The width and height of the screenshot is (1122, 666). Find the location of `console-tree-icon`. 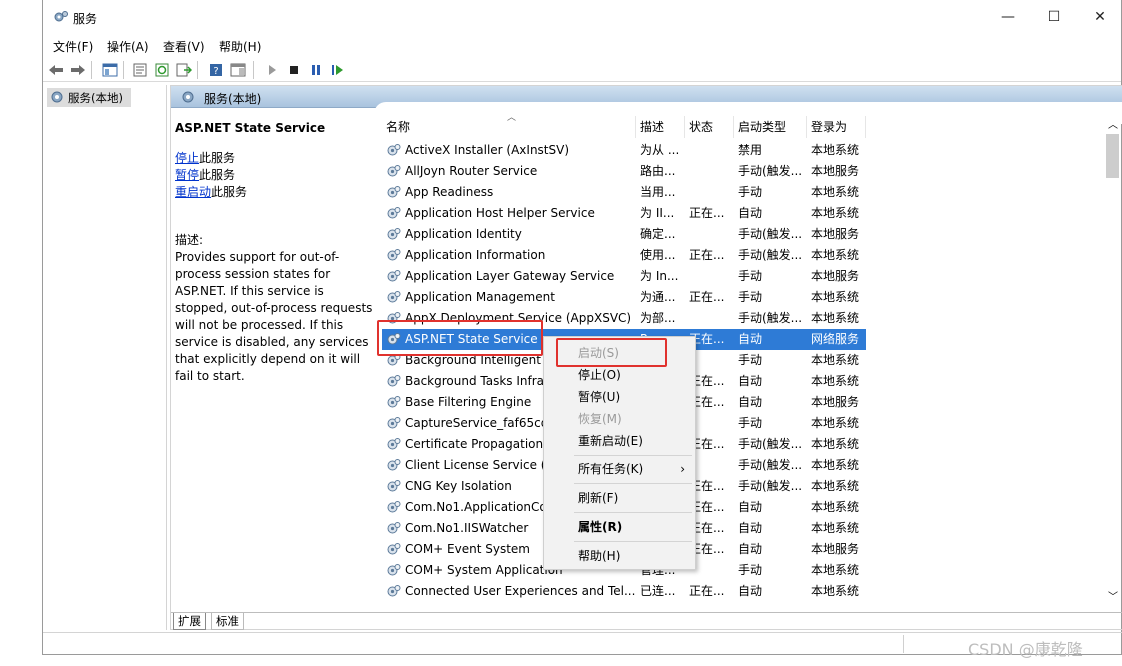

console-tree-icon is located at coordinates (110, 70).